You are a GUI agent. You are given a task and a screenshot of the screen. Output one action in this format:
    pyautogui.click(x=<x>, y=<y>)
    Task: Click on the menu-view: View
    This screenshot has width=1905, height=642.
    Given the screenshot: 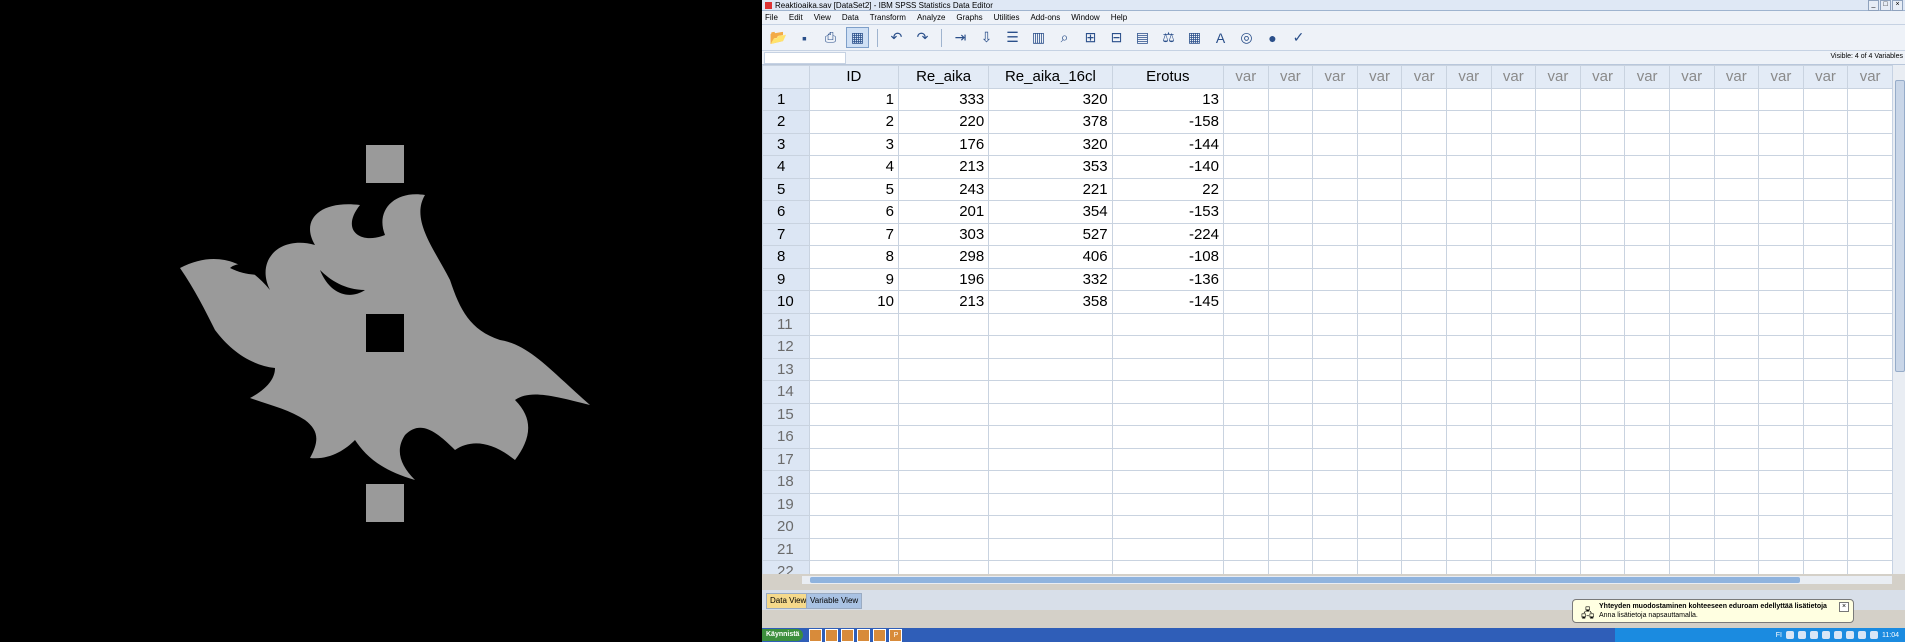 What is the action you would take?
    pyautogui.click(x=822, y=17)
    